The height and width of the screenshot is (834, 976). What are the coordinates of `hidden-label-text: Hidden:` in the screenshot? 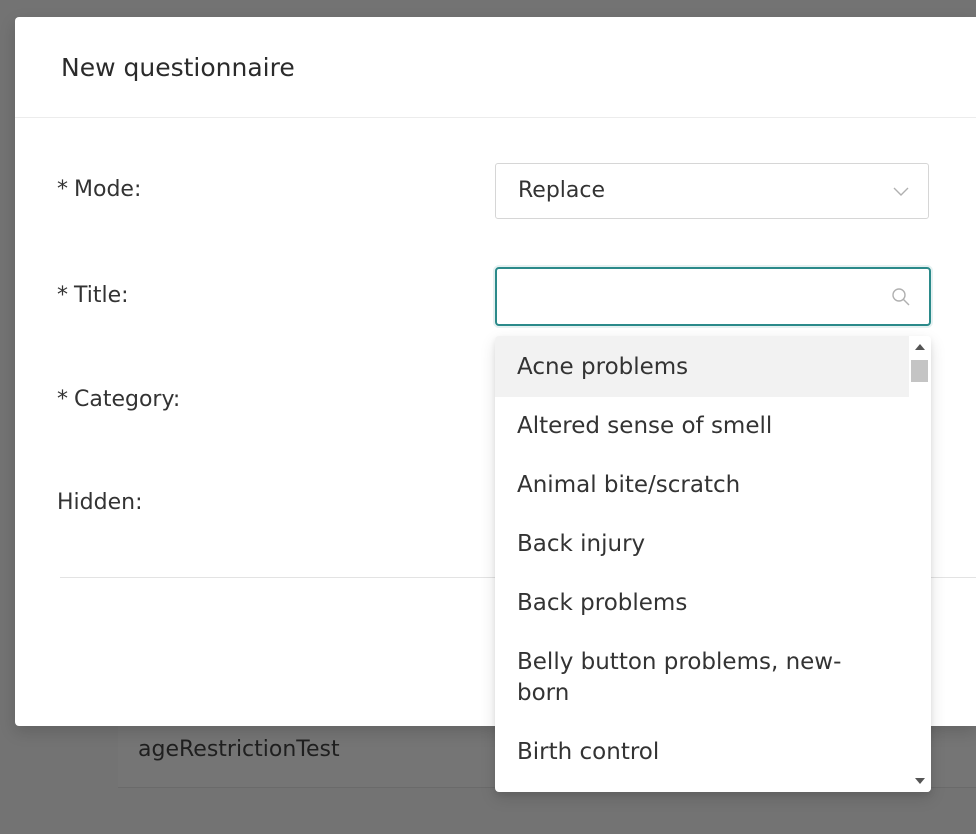 It's located at (100, 502).